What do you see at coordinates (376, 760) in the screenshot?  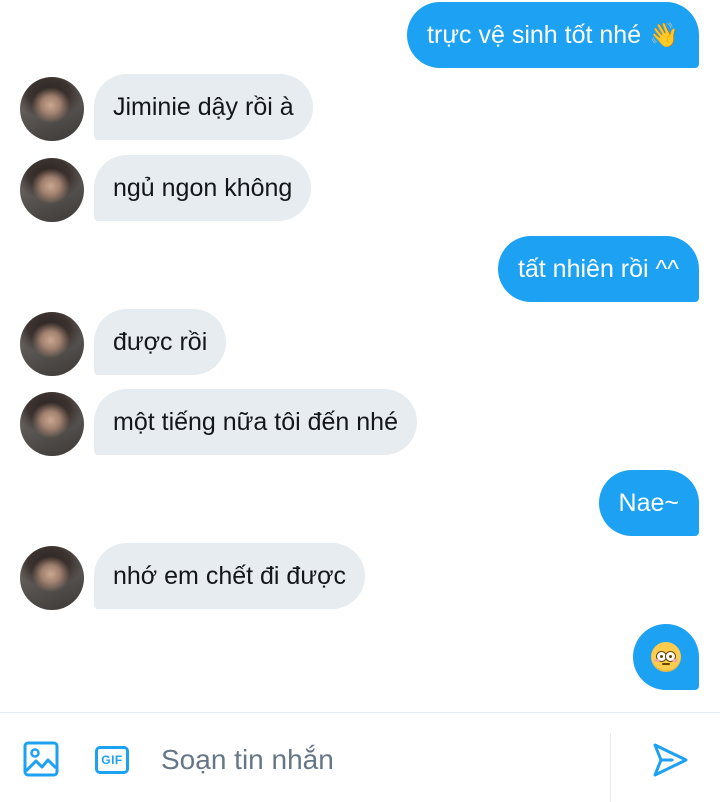 I see `message-input` at bounding box center [376, 760].